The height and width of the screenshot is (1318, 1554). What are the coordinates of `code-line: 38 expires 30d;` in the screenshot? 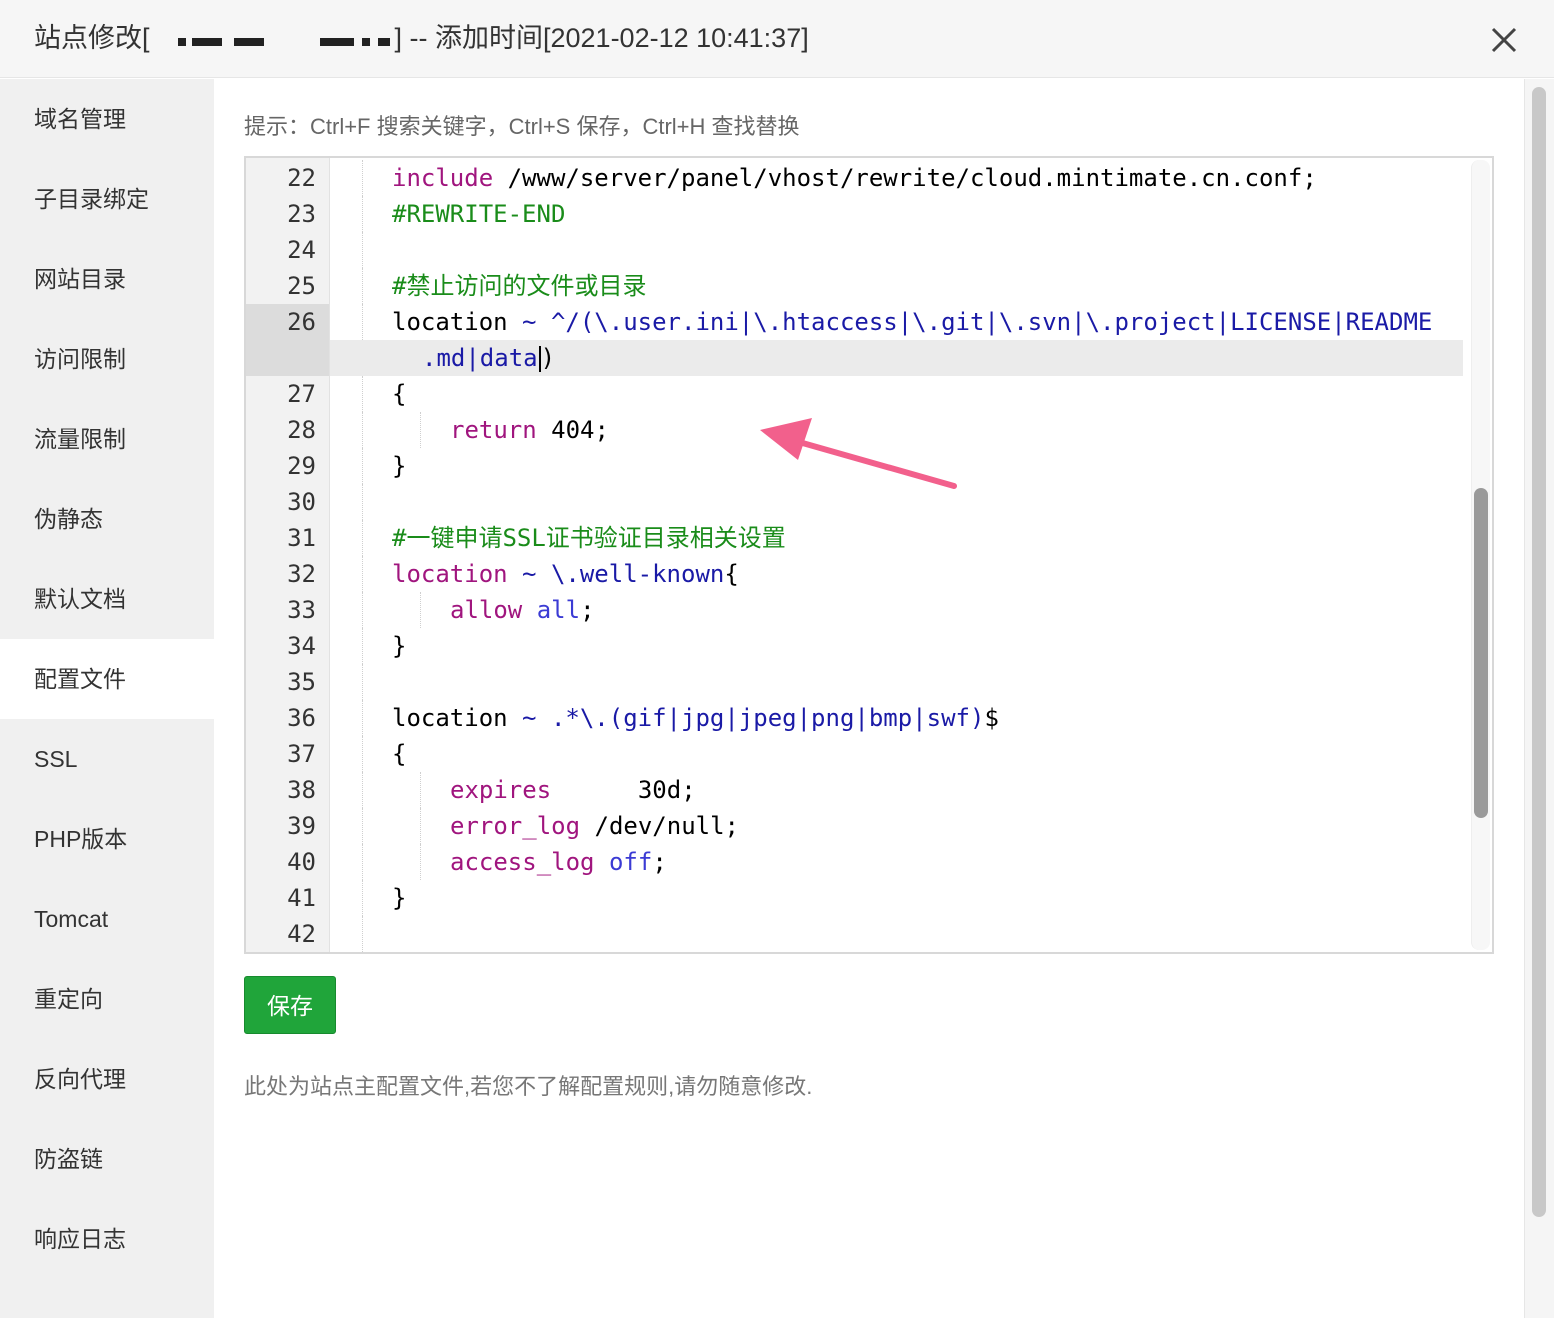 It's located at (854, 790).